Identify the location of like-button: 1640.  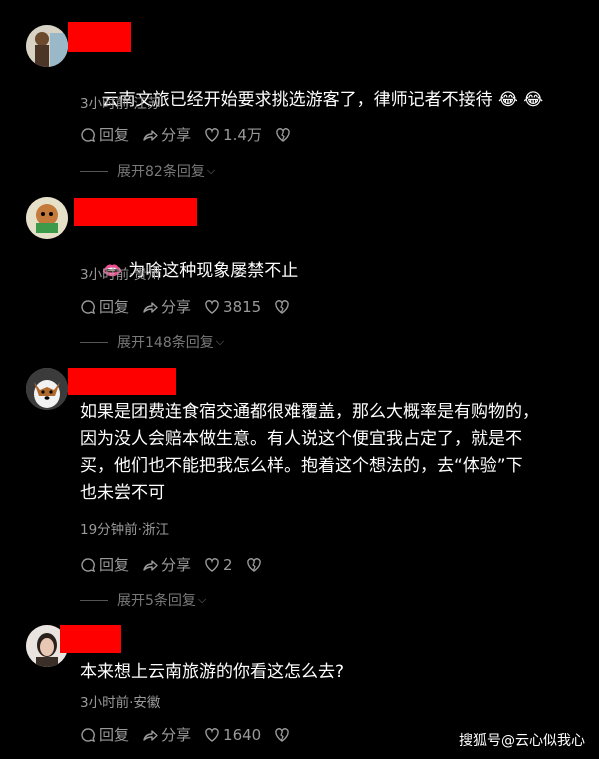
(232, 735).